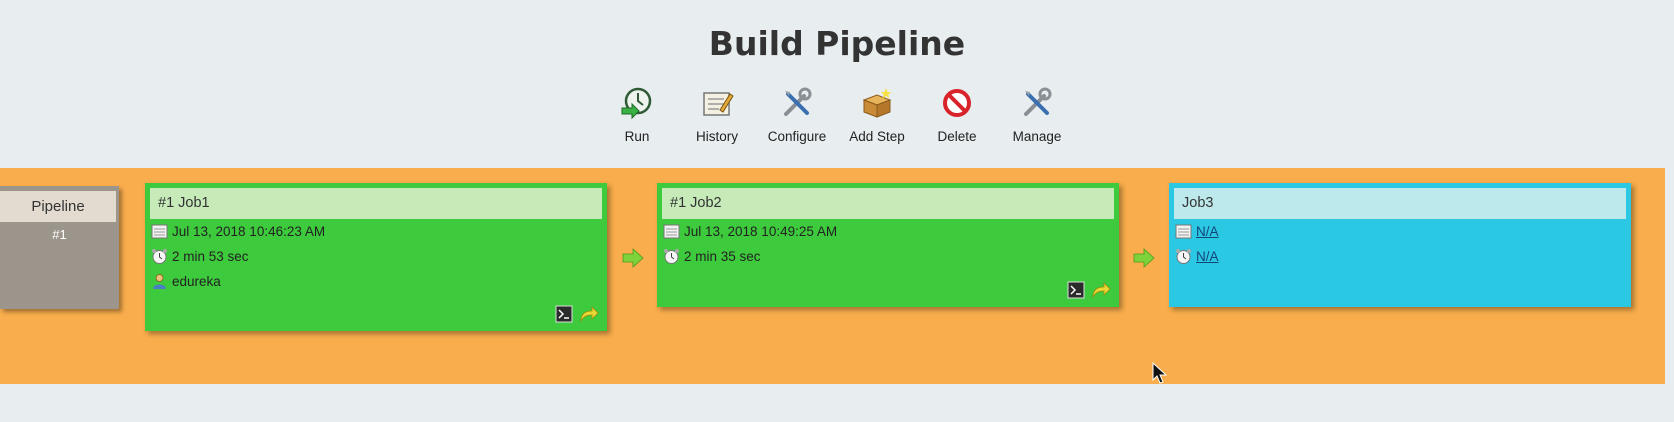  Describe the element at coordinates (159, 281) in the screenshot. I see `user-icon` at that location.